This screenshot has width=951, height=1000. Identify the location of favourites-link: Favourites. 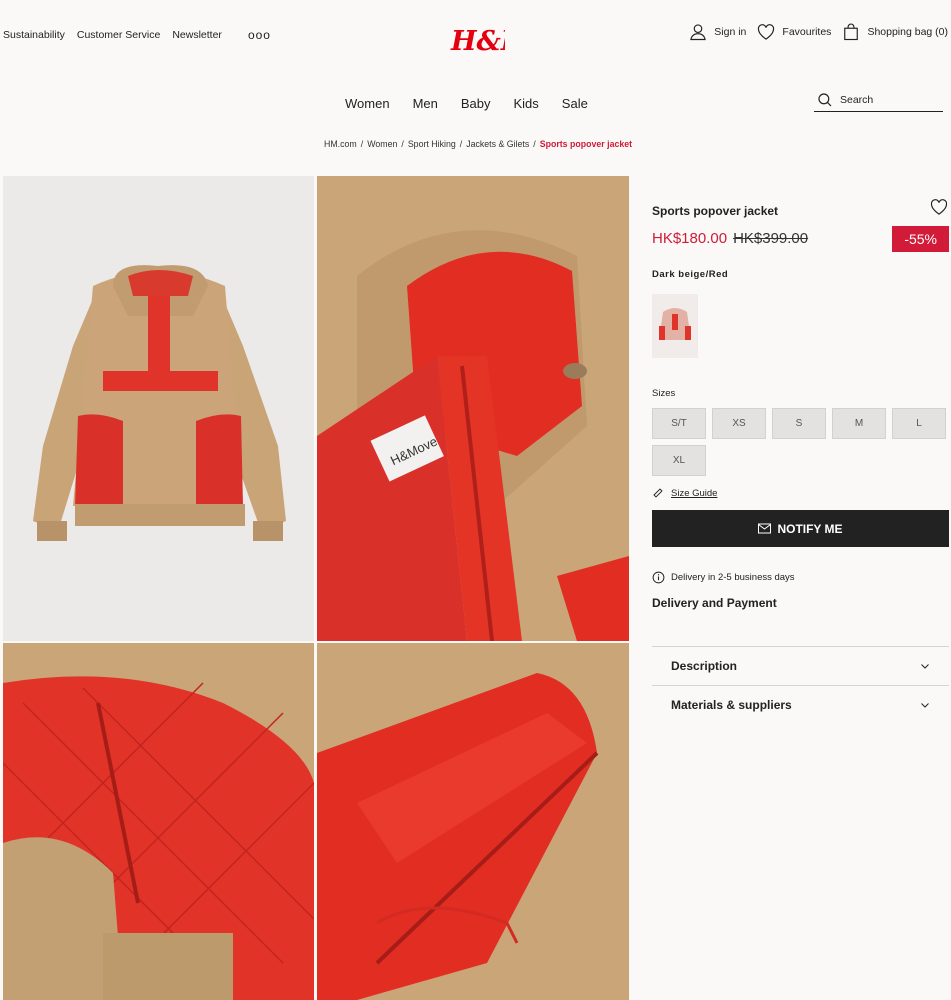
(793, 32).